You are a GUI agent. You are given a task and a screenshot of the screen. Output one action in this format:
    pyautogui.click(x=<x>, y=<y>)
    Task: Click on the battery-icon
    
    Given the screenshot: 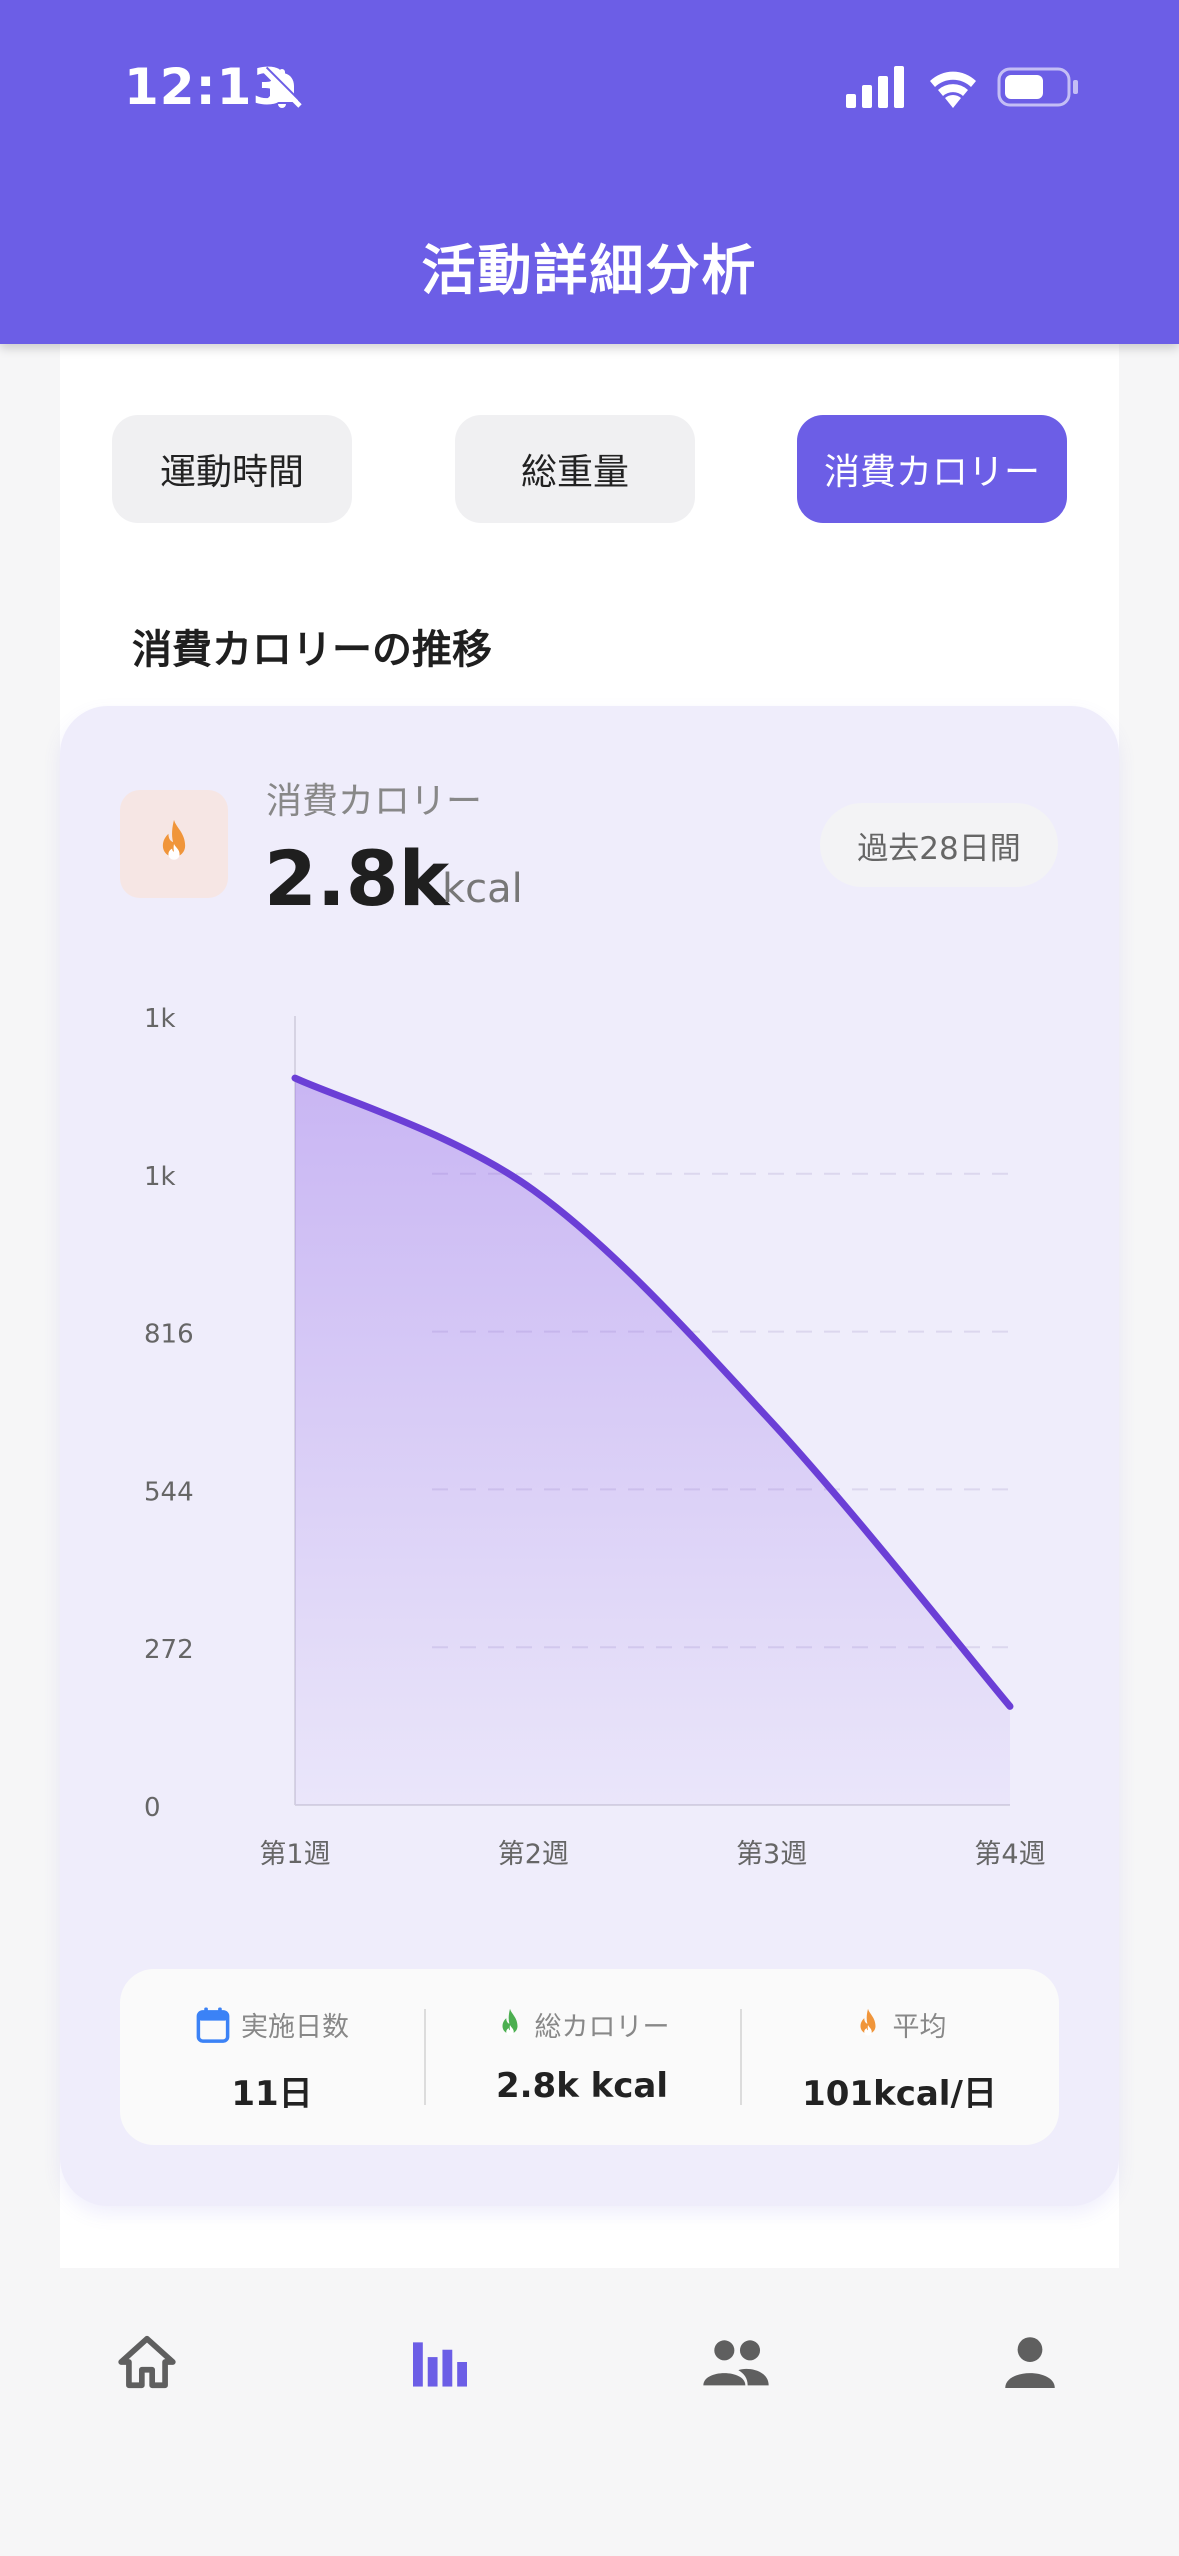 What is the action you would take?
    pyautogui.click(x=1037, y=87)
    